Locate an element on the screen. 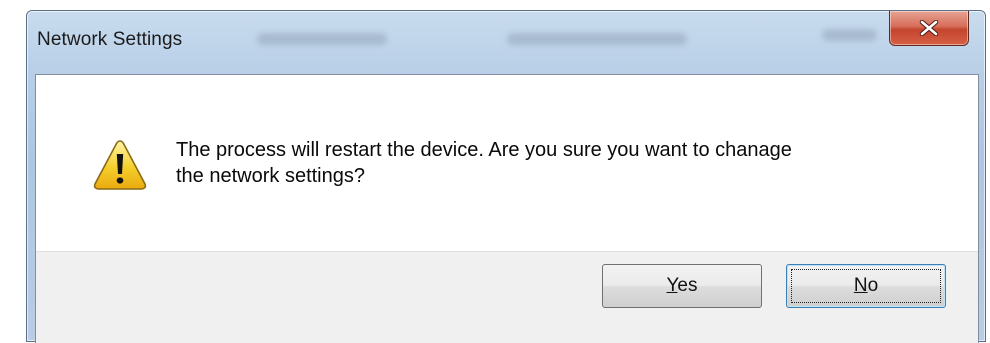 This screenshot has width=990, height=343. no-button: No is located at coordinates (866, 286).